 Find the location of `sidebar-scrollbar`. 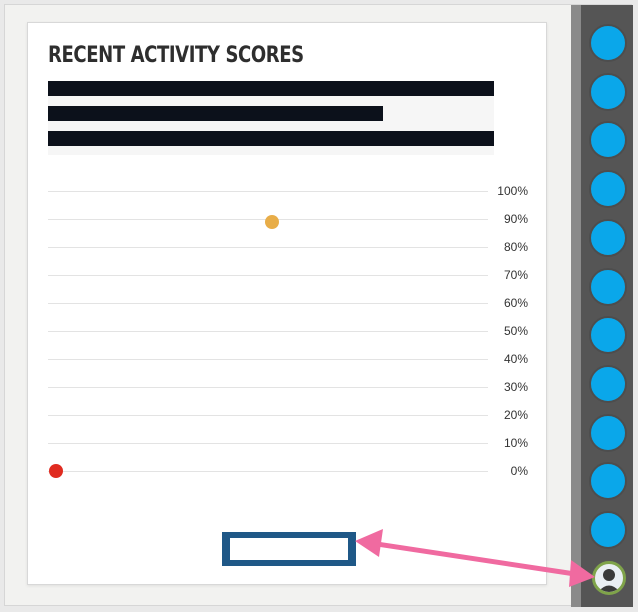

sidebar-scrollbar is located at coordinates (576, 306).